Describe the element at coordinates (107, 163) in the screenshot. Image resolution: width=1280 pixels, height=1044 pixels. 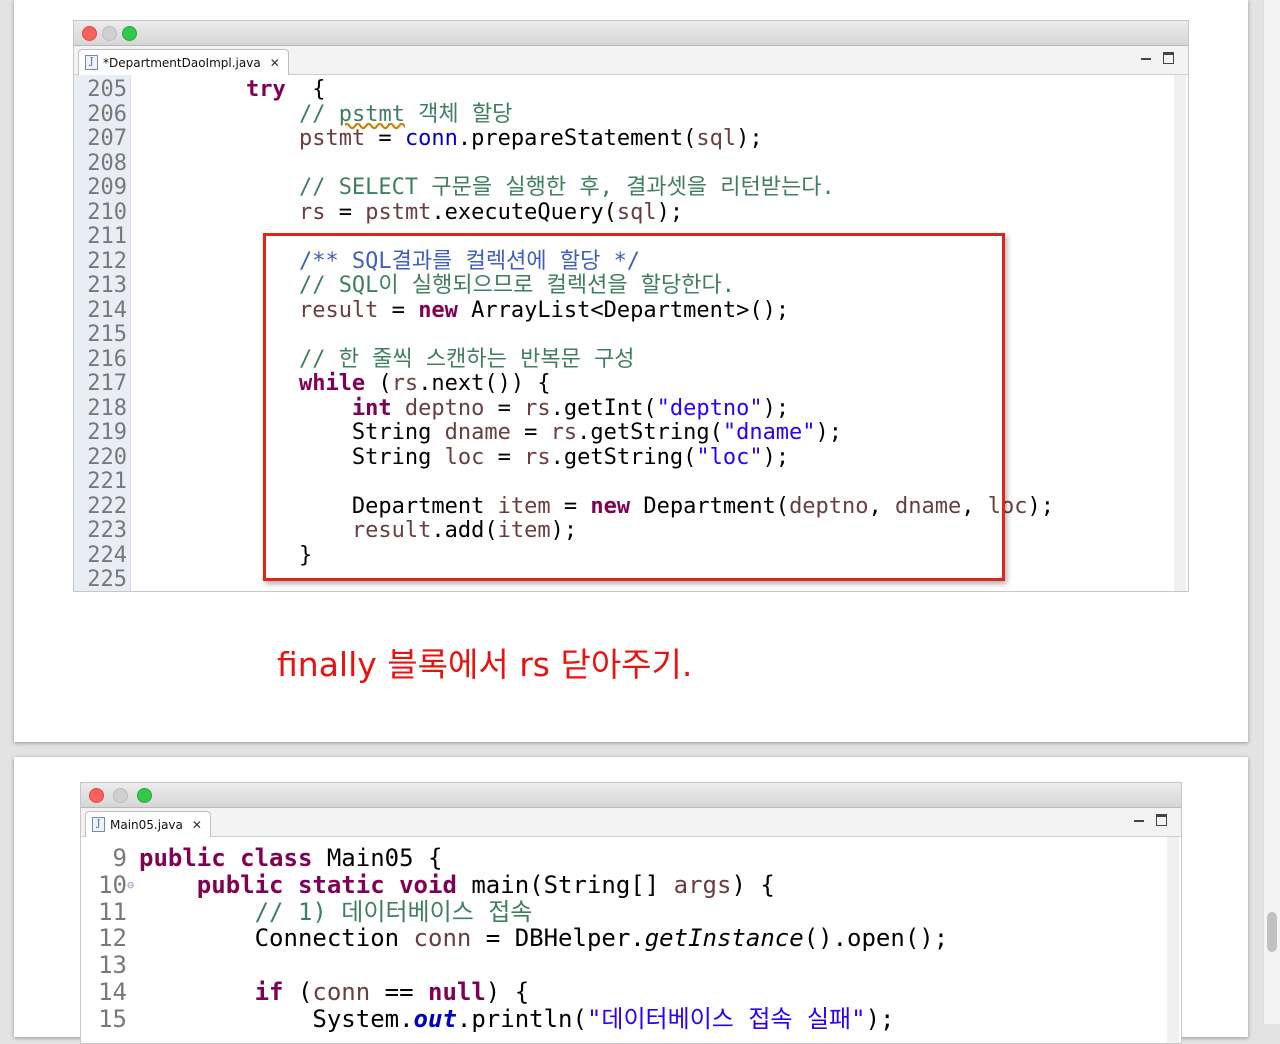
I see `line-number: 208` at that location.